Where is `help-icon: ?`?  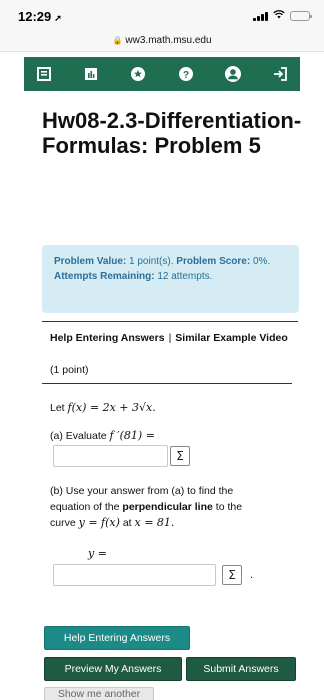
help-icon: ? is located at coordinates (186, 74).